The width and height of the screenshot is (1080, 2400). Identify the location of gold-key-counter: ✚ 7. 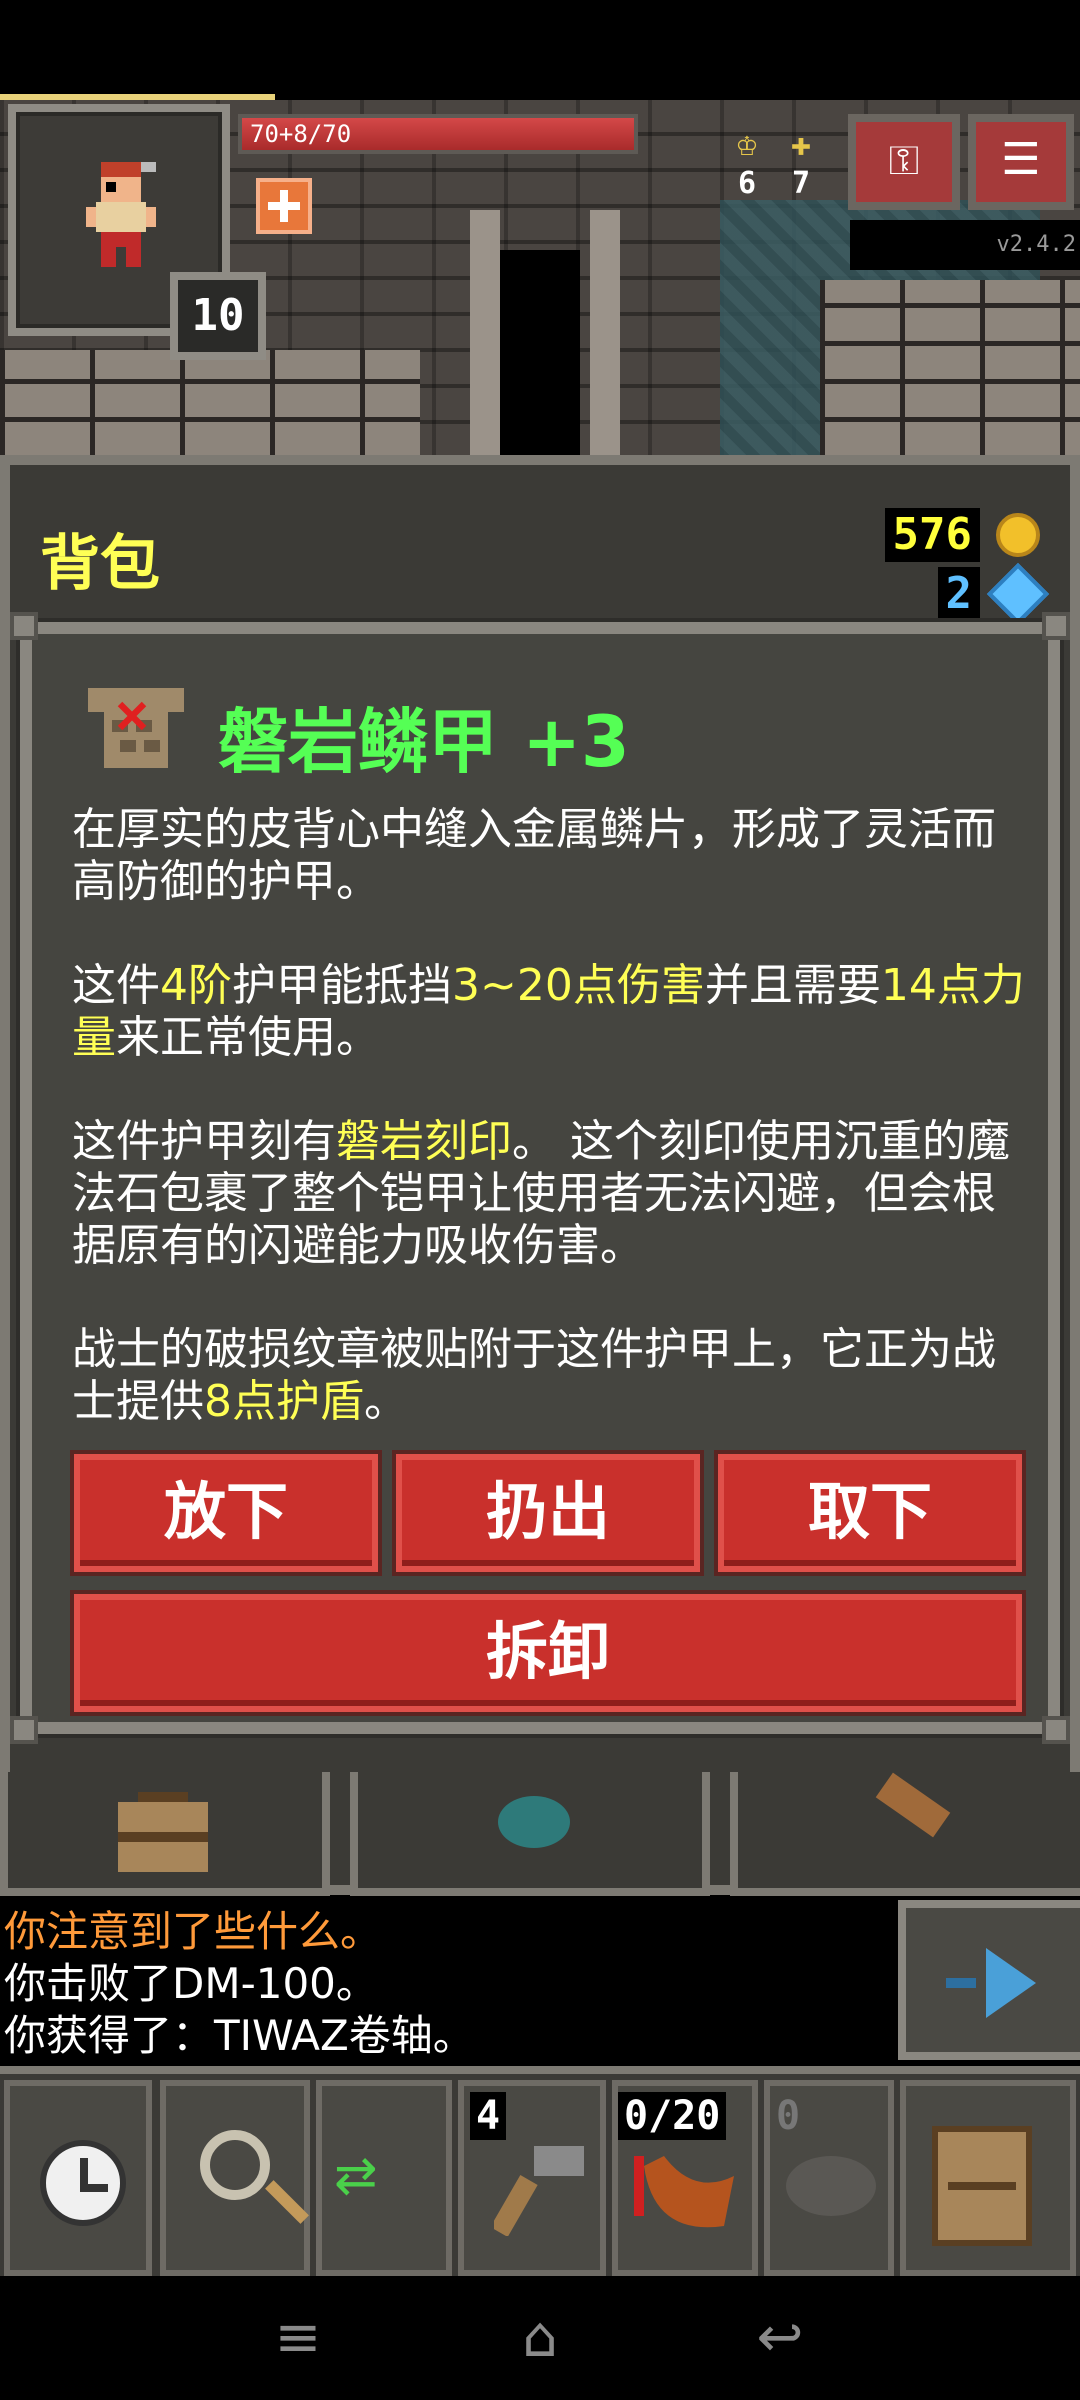
(801, 164).